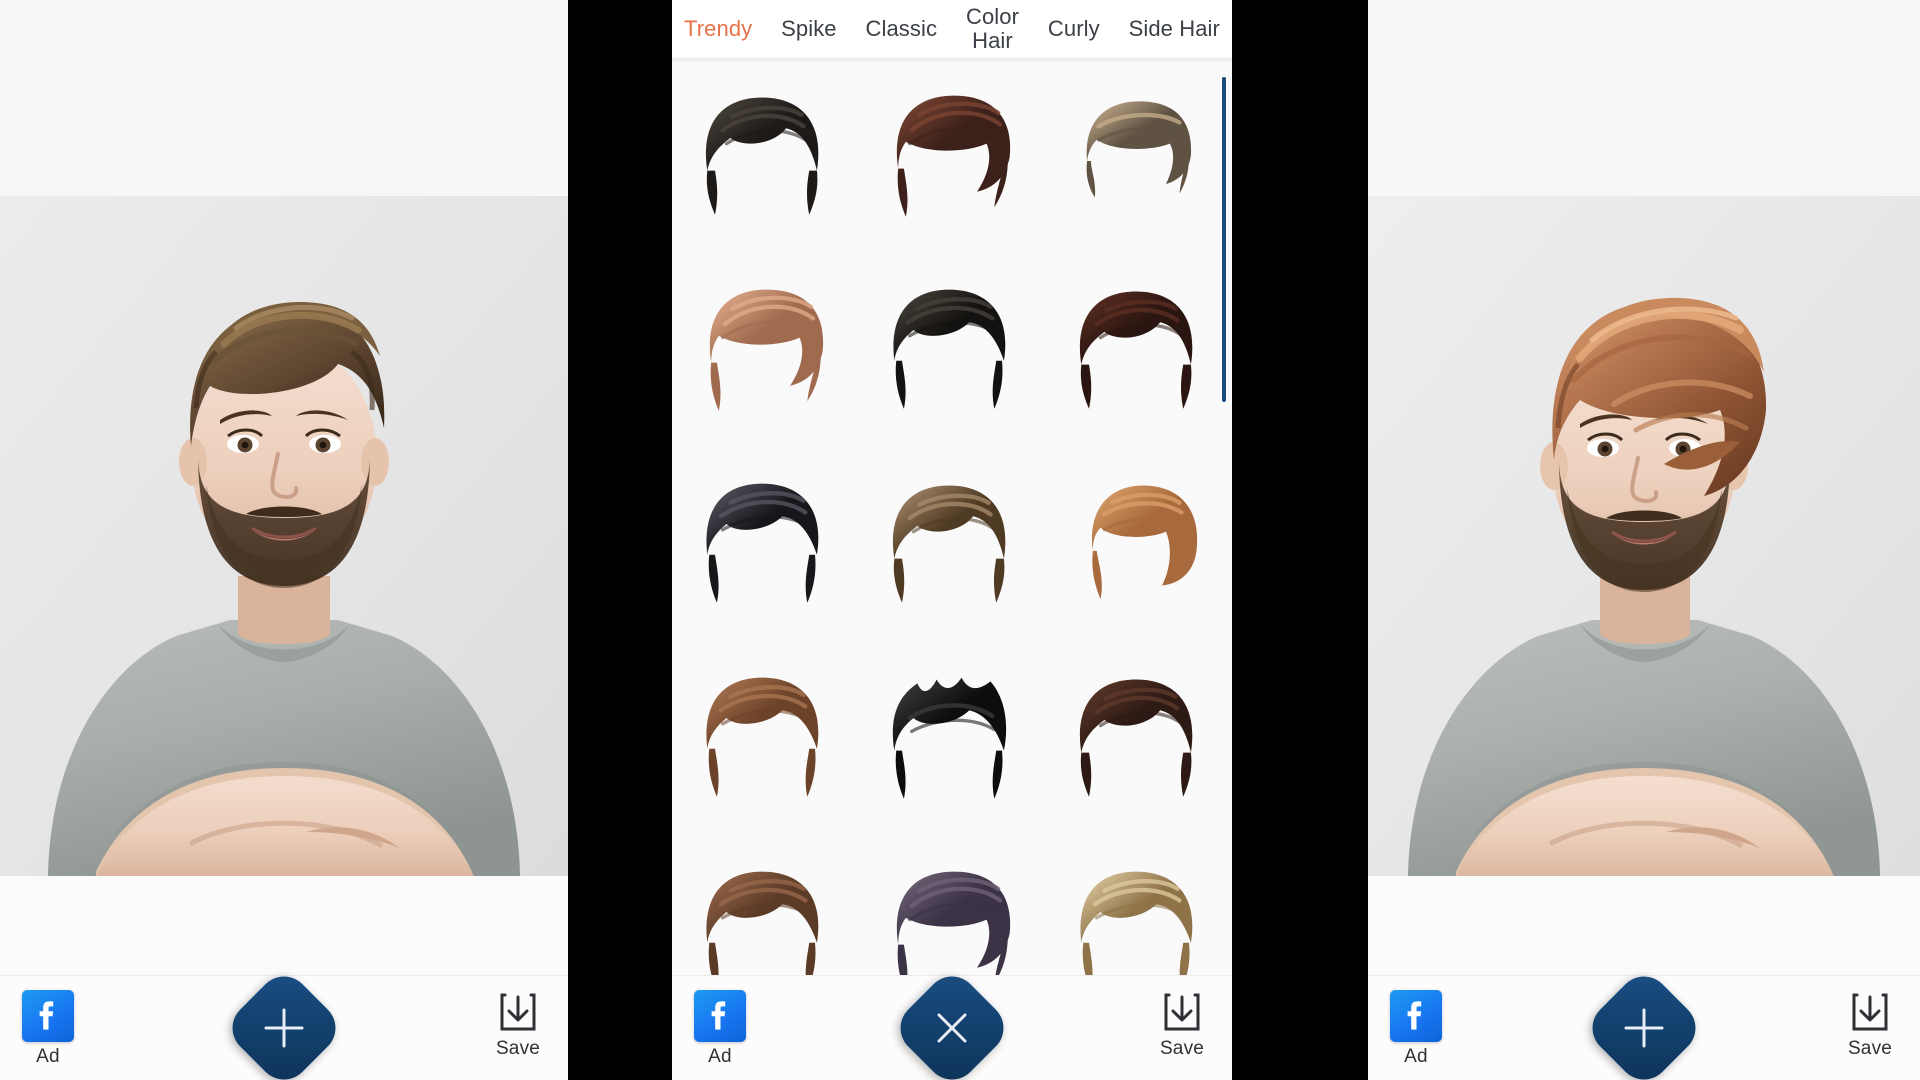 This screenshot has width=1920, height=1080. I want to click on close-icon, so click(952, 1028).